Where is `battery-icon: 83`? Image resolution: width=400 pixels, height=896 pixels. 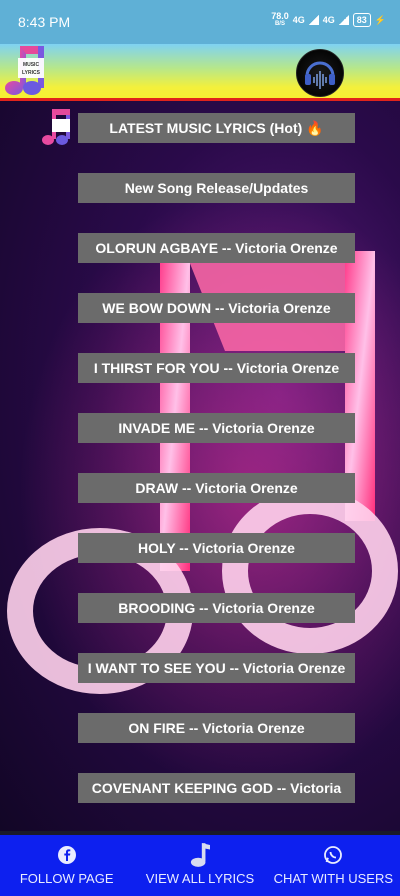 battery-icon: 83 is located at coordinates (361, 20).